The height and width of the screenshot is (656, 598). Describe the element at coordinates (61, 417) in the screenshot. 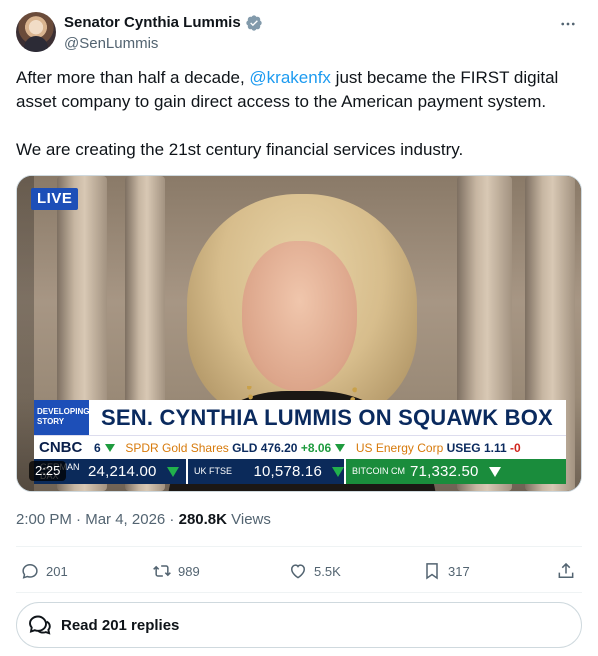

I see `developing-story-tag: DEVELOPING STORY` at that location.